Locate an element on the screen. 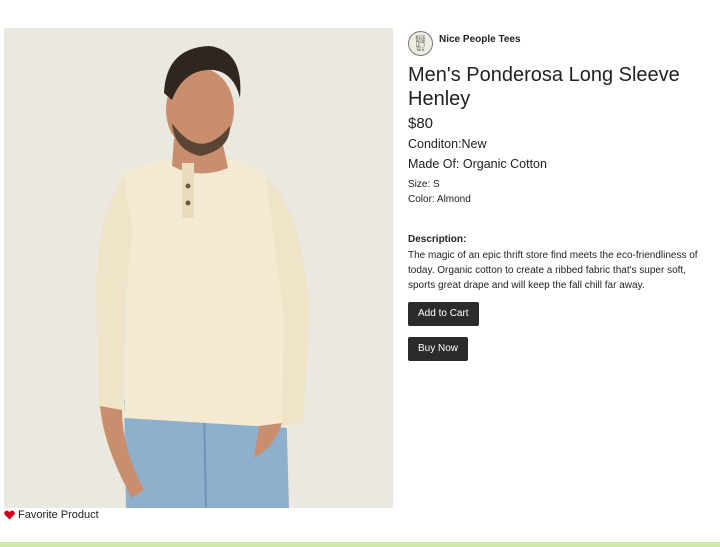 Image resolution: width=720 pixels, height=547 pixels. product-size: Size: S is located at coordinates (424, 184).